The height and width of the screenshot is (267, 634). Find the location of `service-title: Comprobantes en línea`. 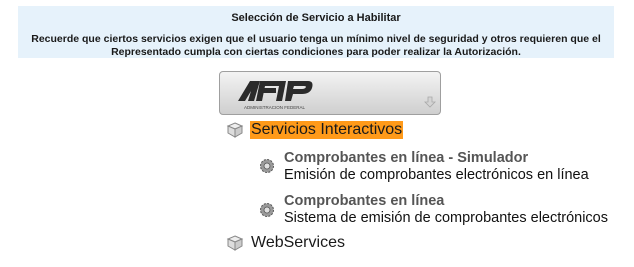

service-title: Comprobantes en línea is located at coordinates (364, 201).